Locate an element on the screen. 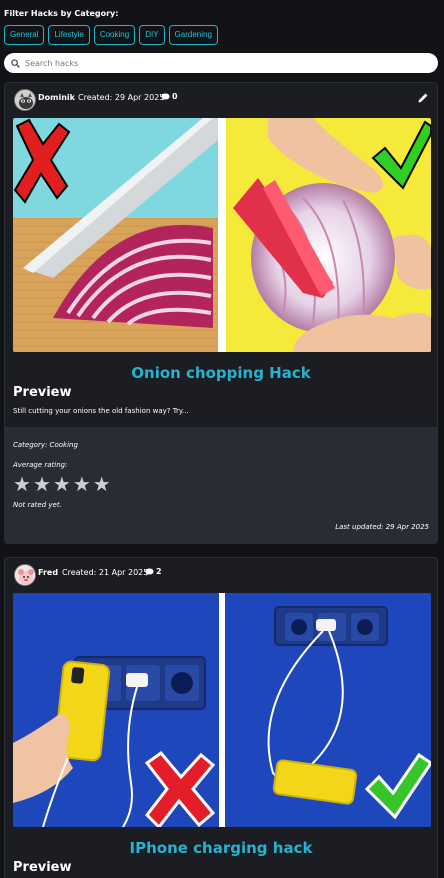 The image size is (444, 878). created-date: Created: 21 Apr 2025 is located at coordinates (105, 572).